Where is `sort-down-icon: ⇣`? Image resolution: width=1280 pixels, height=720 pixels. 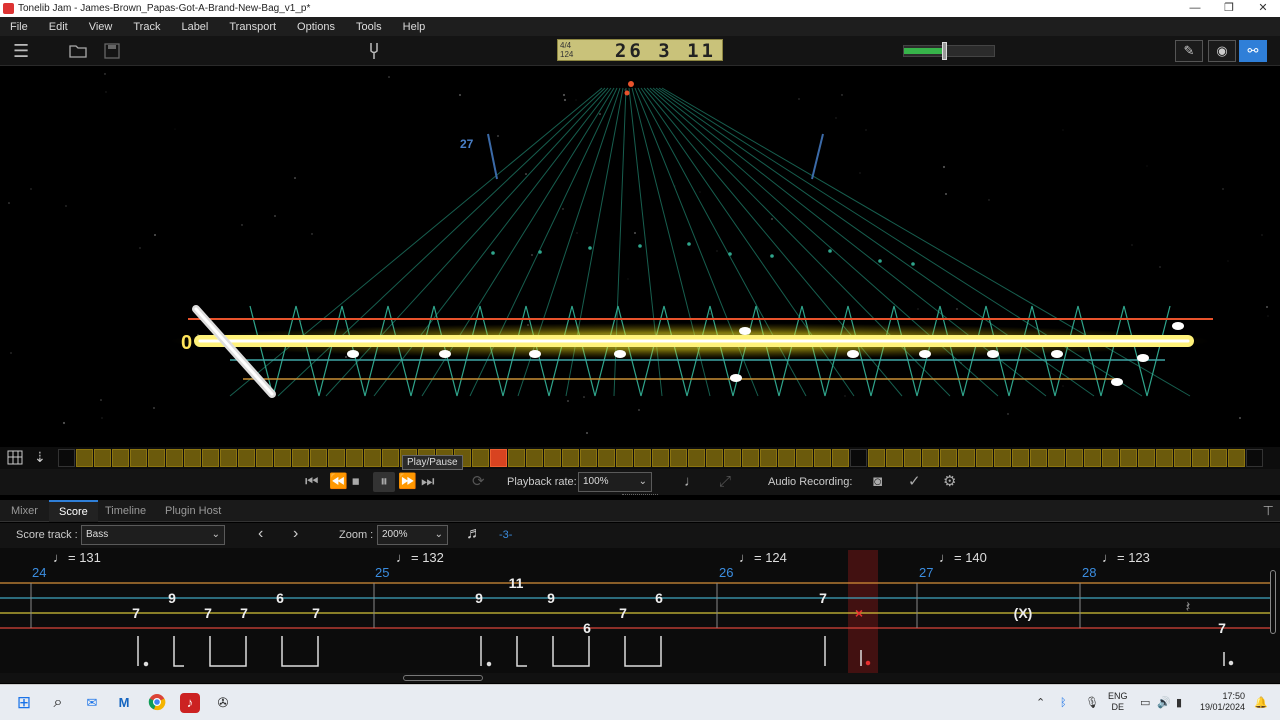
sort-down-icon: ⇣ is located at coordinates (40, 457).